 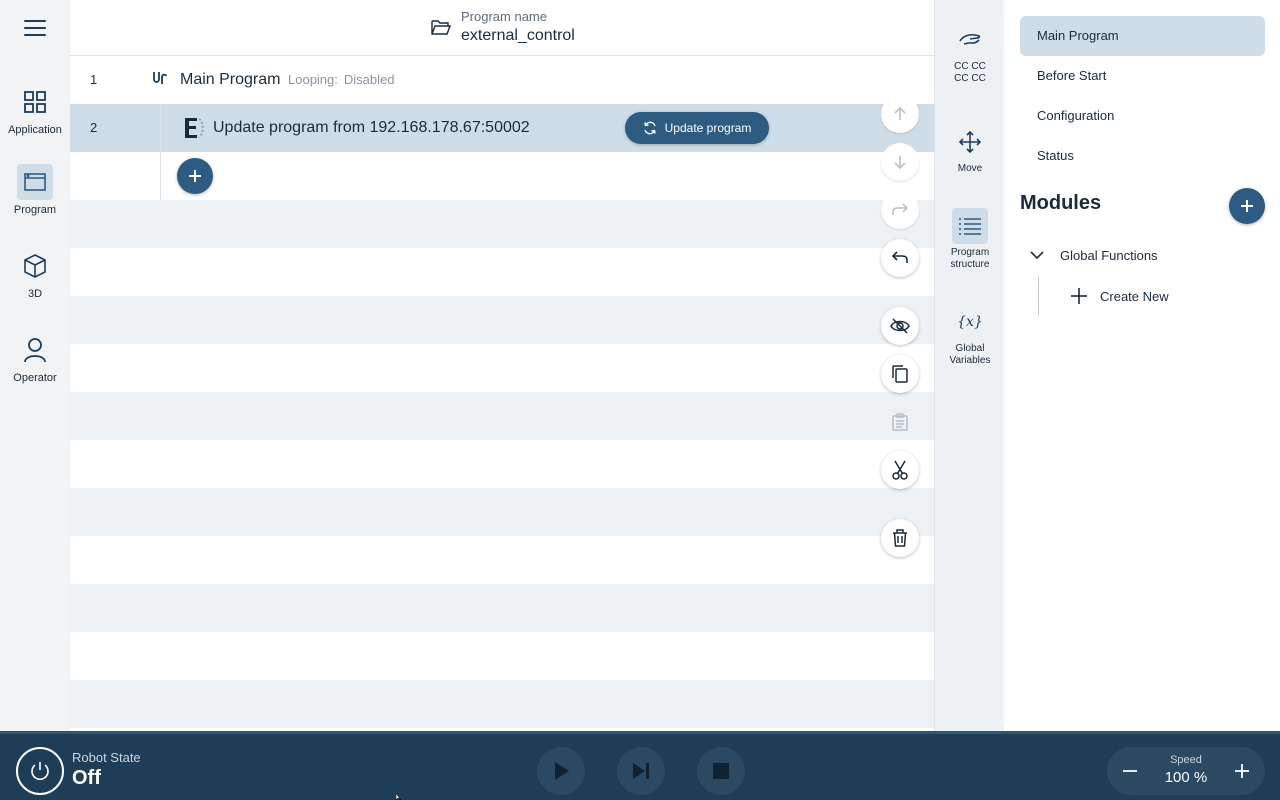 What do you see at coordinates (399, 796) in the screenshot?
I see `mouse-cursor-icon` at bounding box center [399, 796].